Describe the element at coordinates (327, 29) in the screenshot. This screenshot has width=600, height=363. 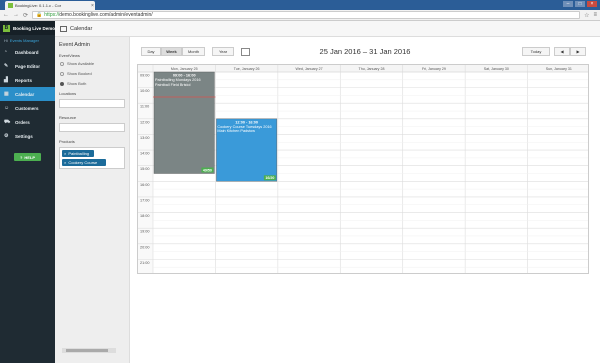
I see `page-header: Calendar` at that location.